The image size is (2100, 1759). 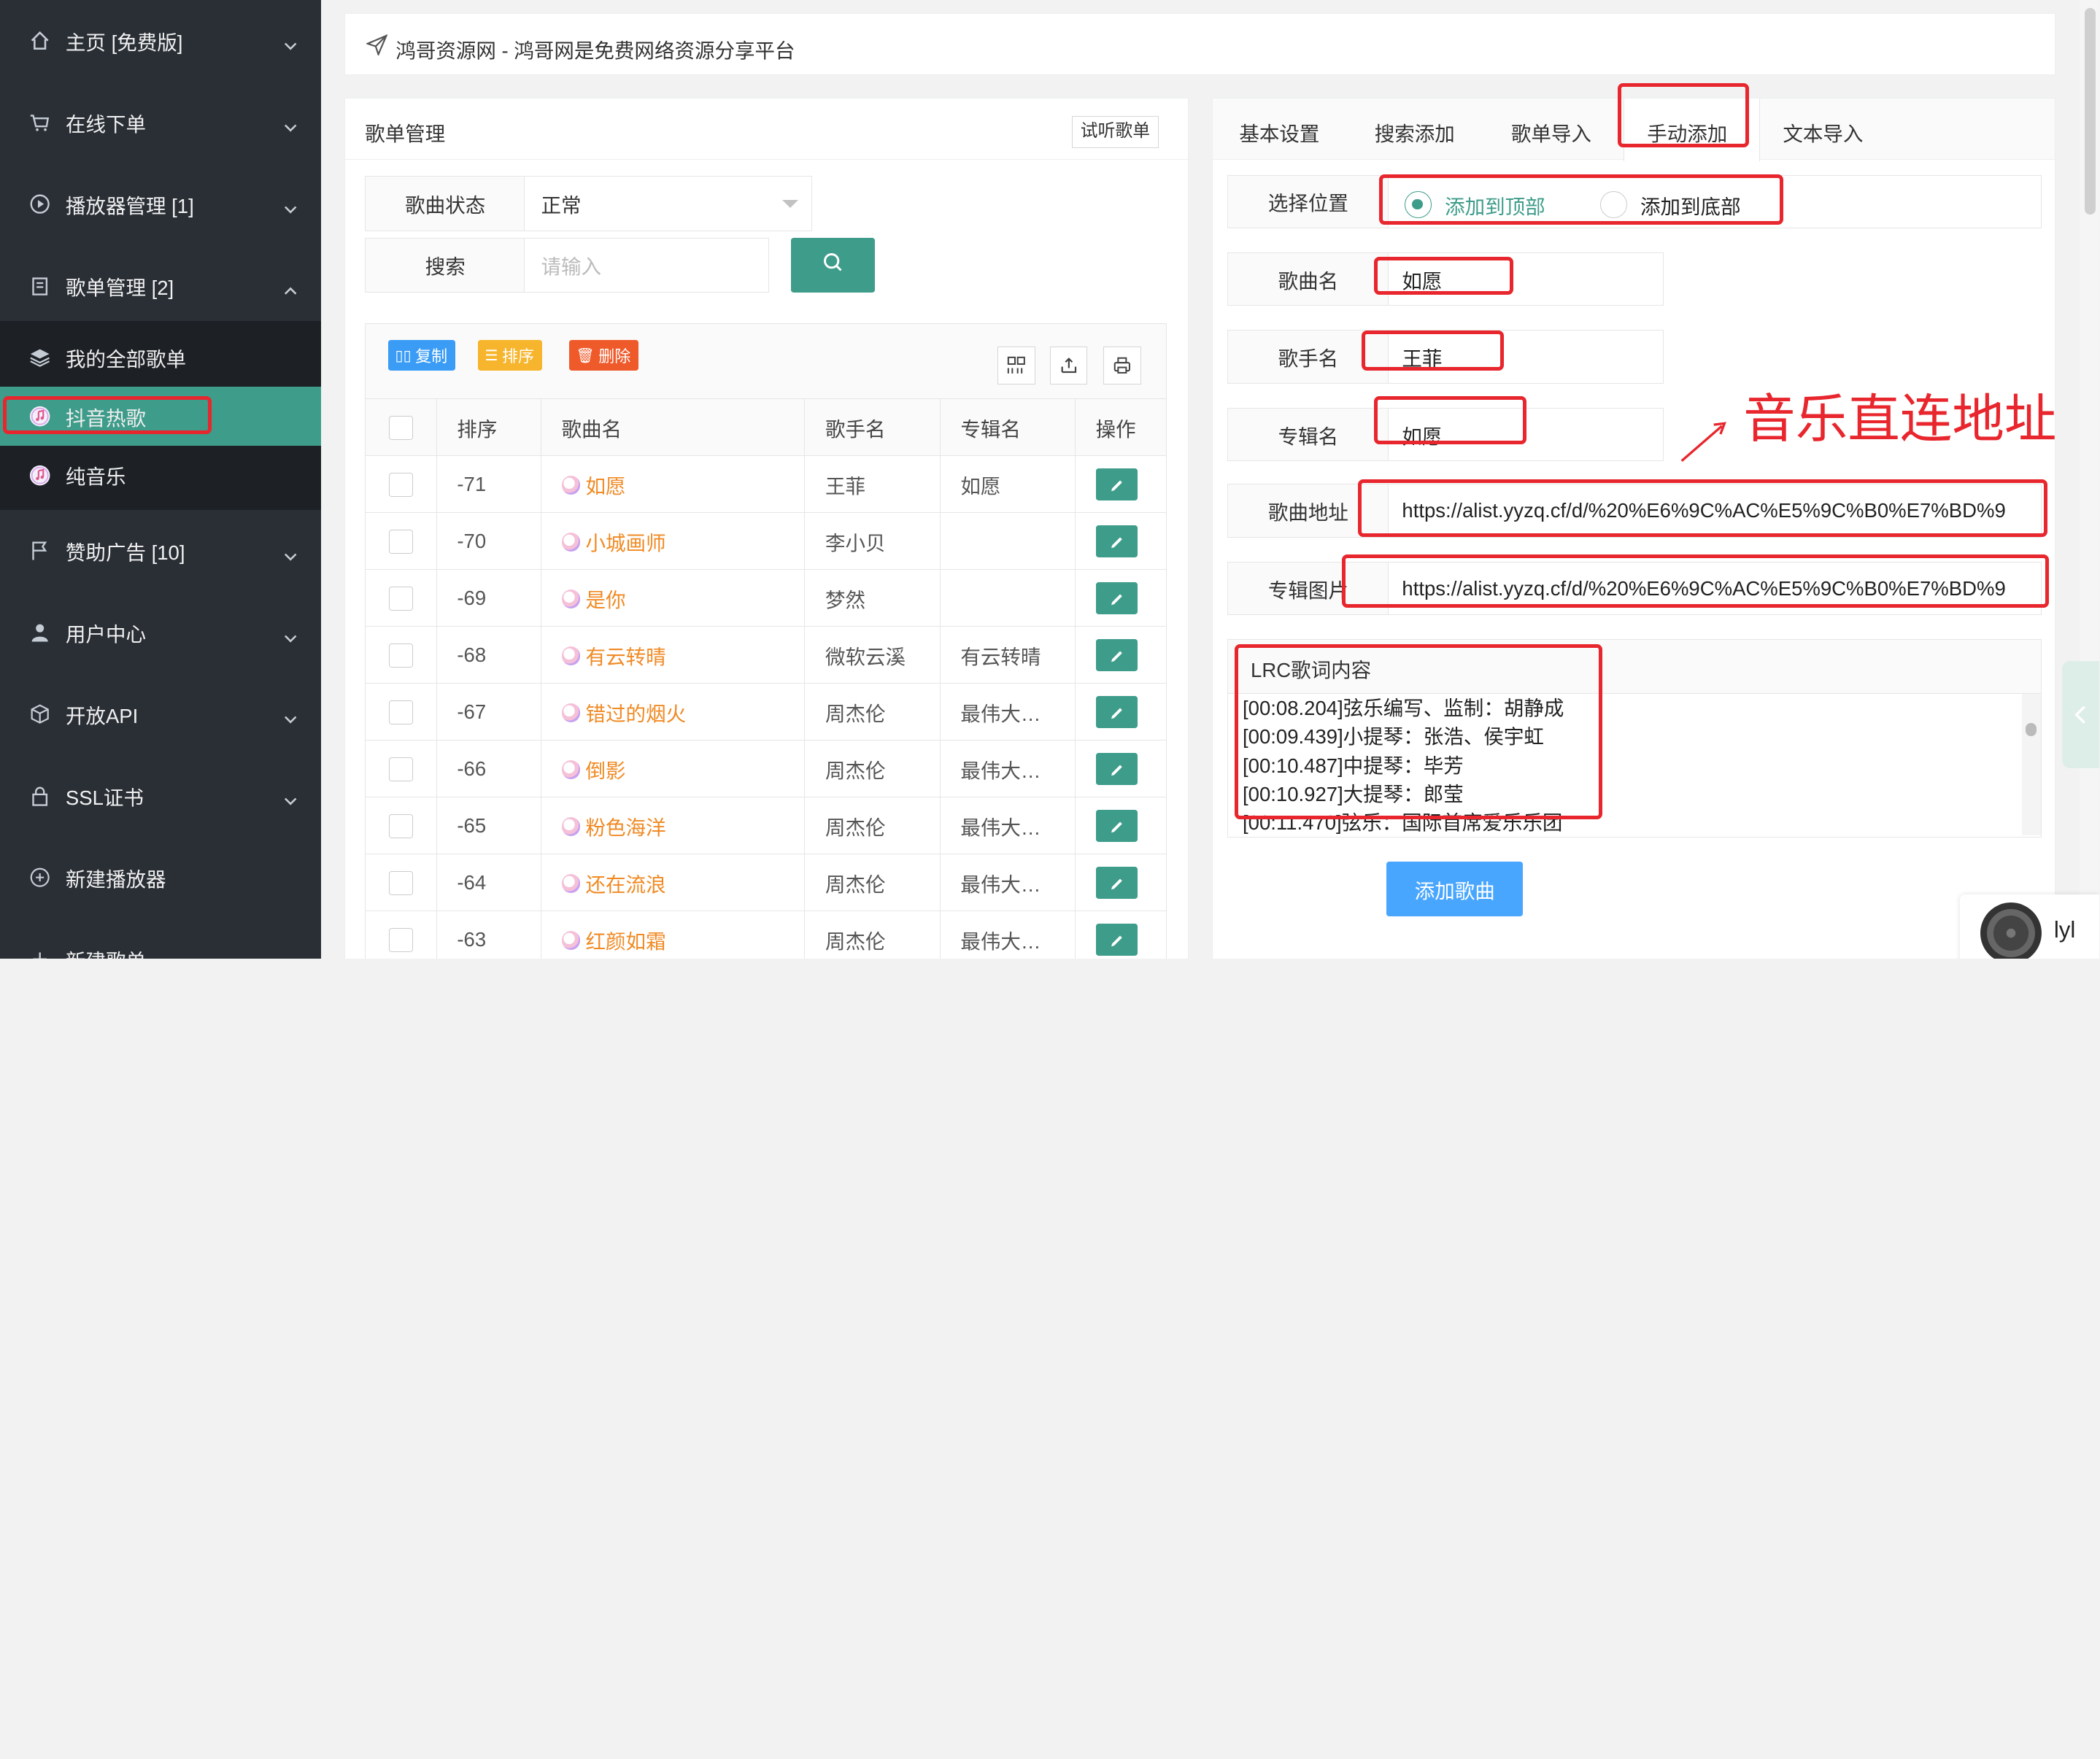 What do you see at coordinates (1353, 766) in the screenshot?
I see `lrc-line: [00:10.487]中提琴：毕芳` at bounding box center [1353, 766].